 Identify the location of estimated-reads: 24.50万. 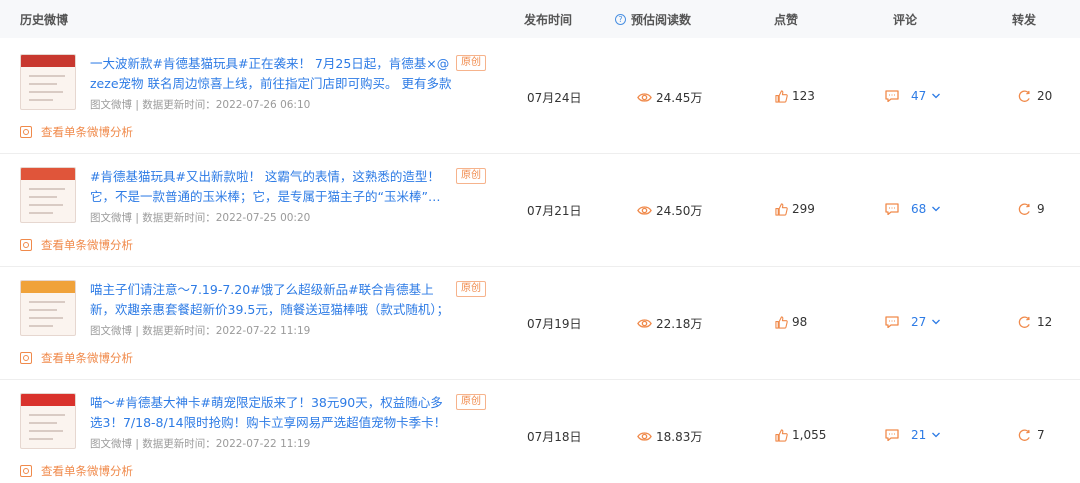
(669, 210).